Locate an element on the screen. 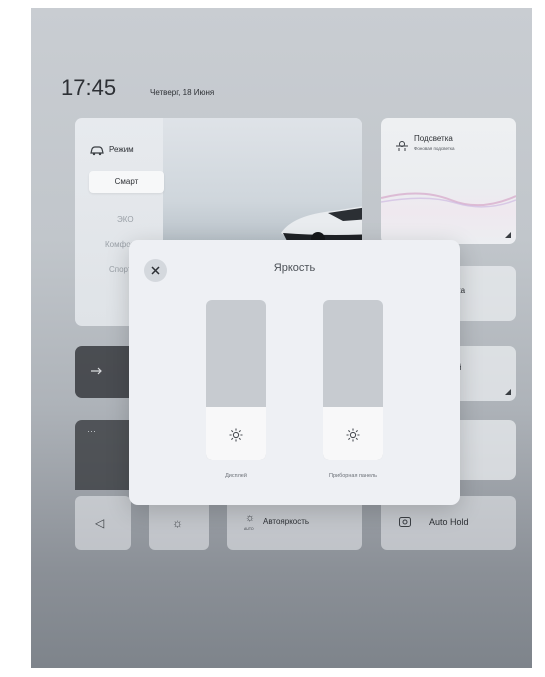 This screenshot has width=545, height=677. mode-option-smart: Смарт is located at coordinates (126, 182).